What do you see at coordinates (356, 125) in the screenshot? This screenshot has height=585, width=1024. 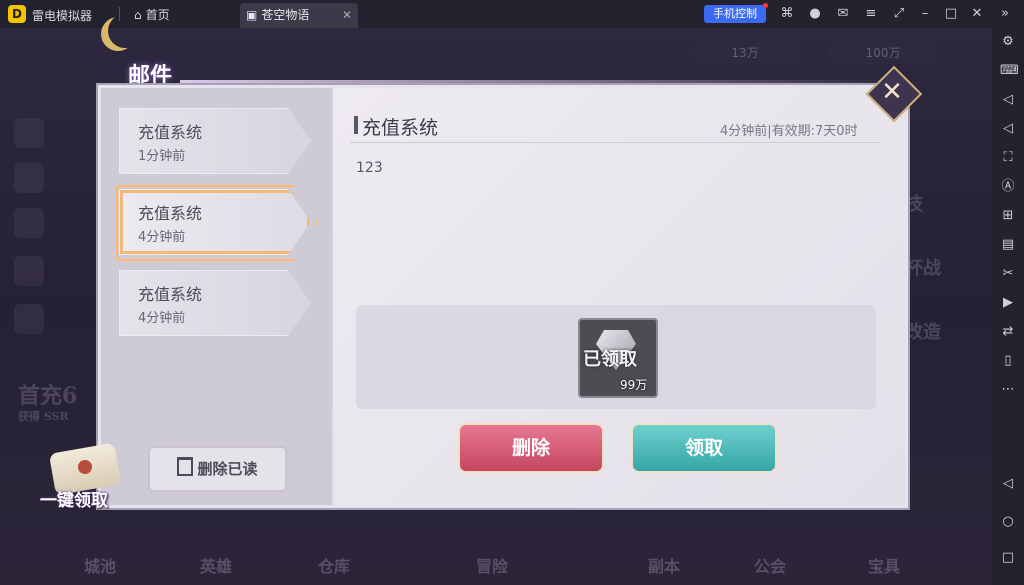 I see `detail-title-marker` at bounding box center [356, 125].